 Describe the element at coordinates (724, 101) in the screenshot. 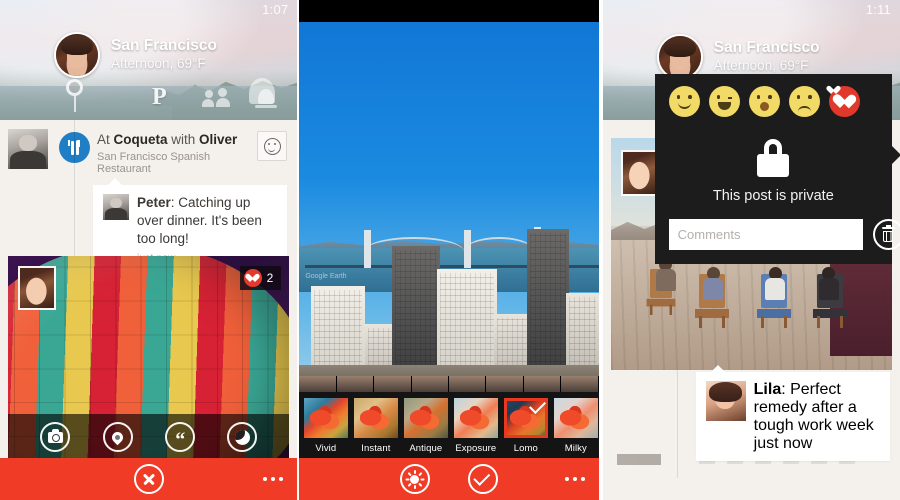

I see `emoji-wink-laugh` at that location.